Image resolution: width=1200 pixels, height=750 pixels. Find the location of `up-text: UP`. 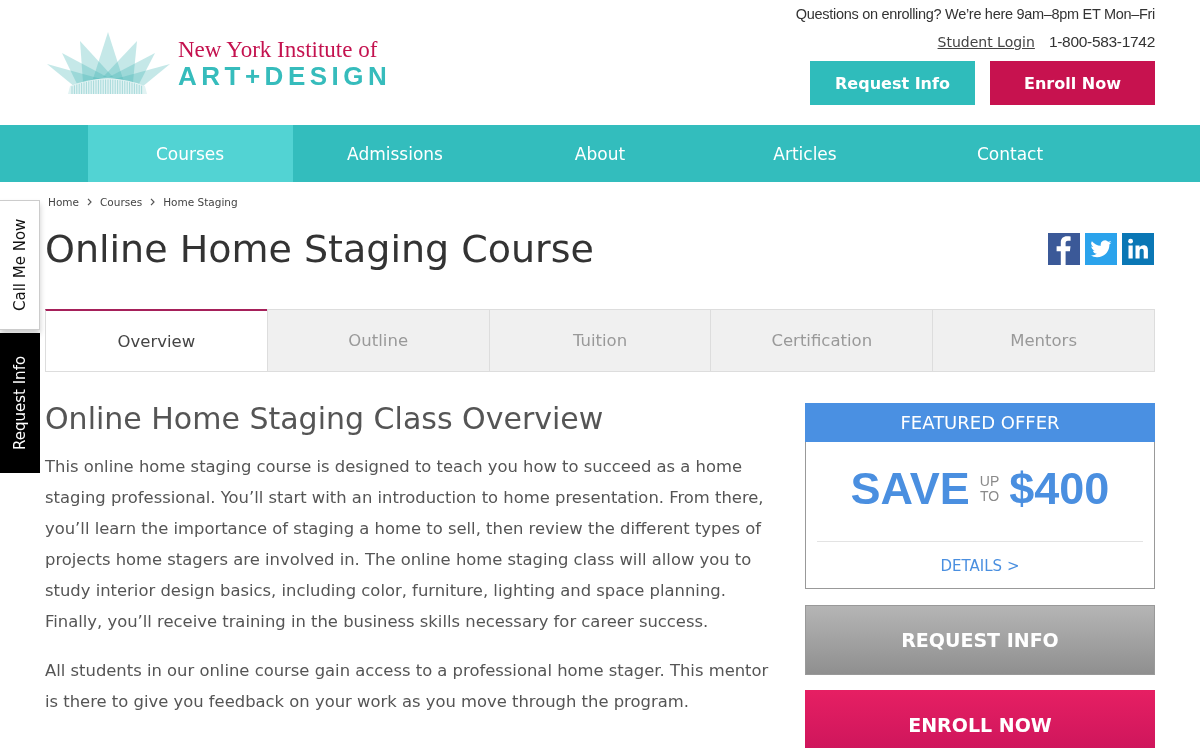

up-text: UP is located at coordinates (989, 481).